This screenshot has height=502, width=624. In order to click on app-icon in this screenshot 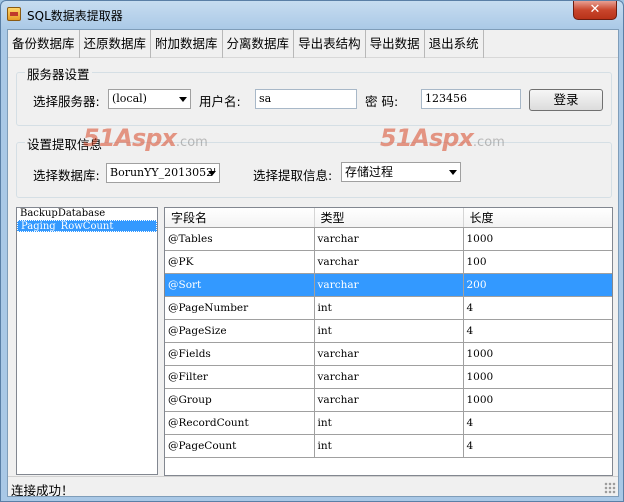, I will do `click(14, 14)`.